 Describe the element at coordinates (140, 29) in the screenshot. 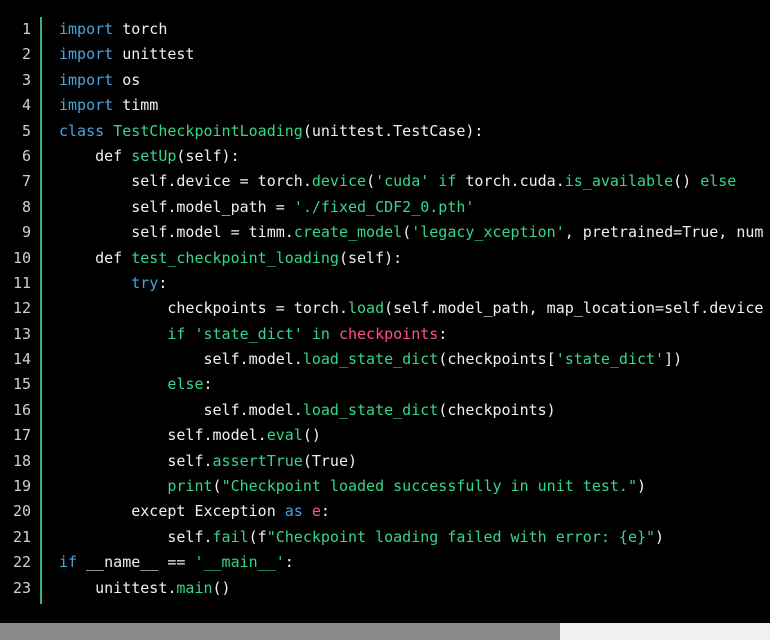

I see `code-token: torch` at that location.